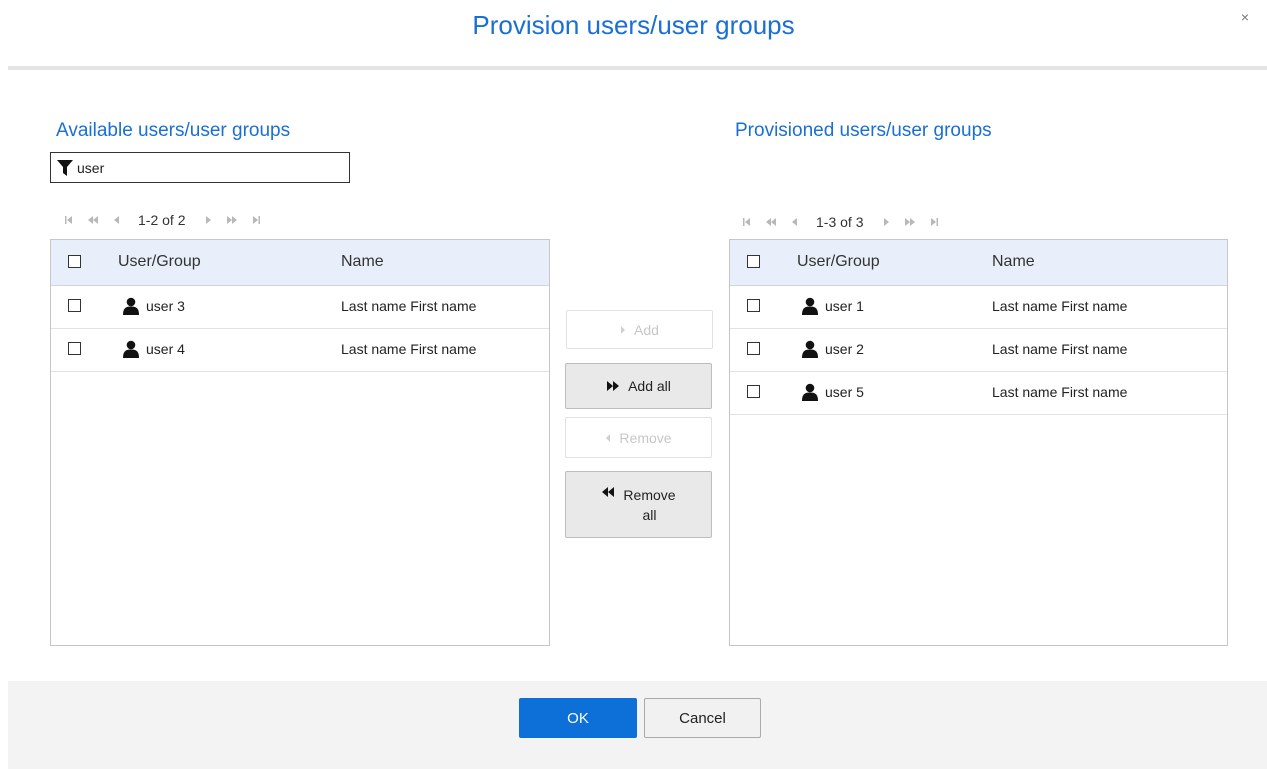 This screenshot has width=1267, height=769. I want to click on user-cell: user 5, so click(832, 392).